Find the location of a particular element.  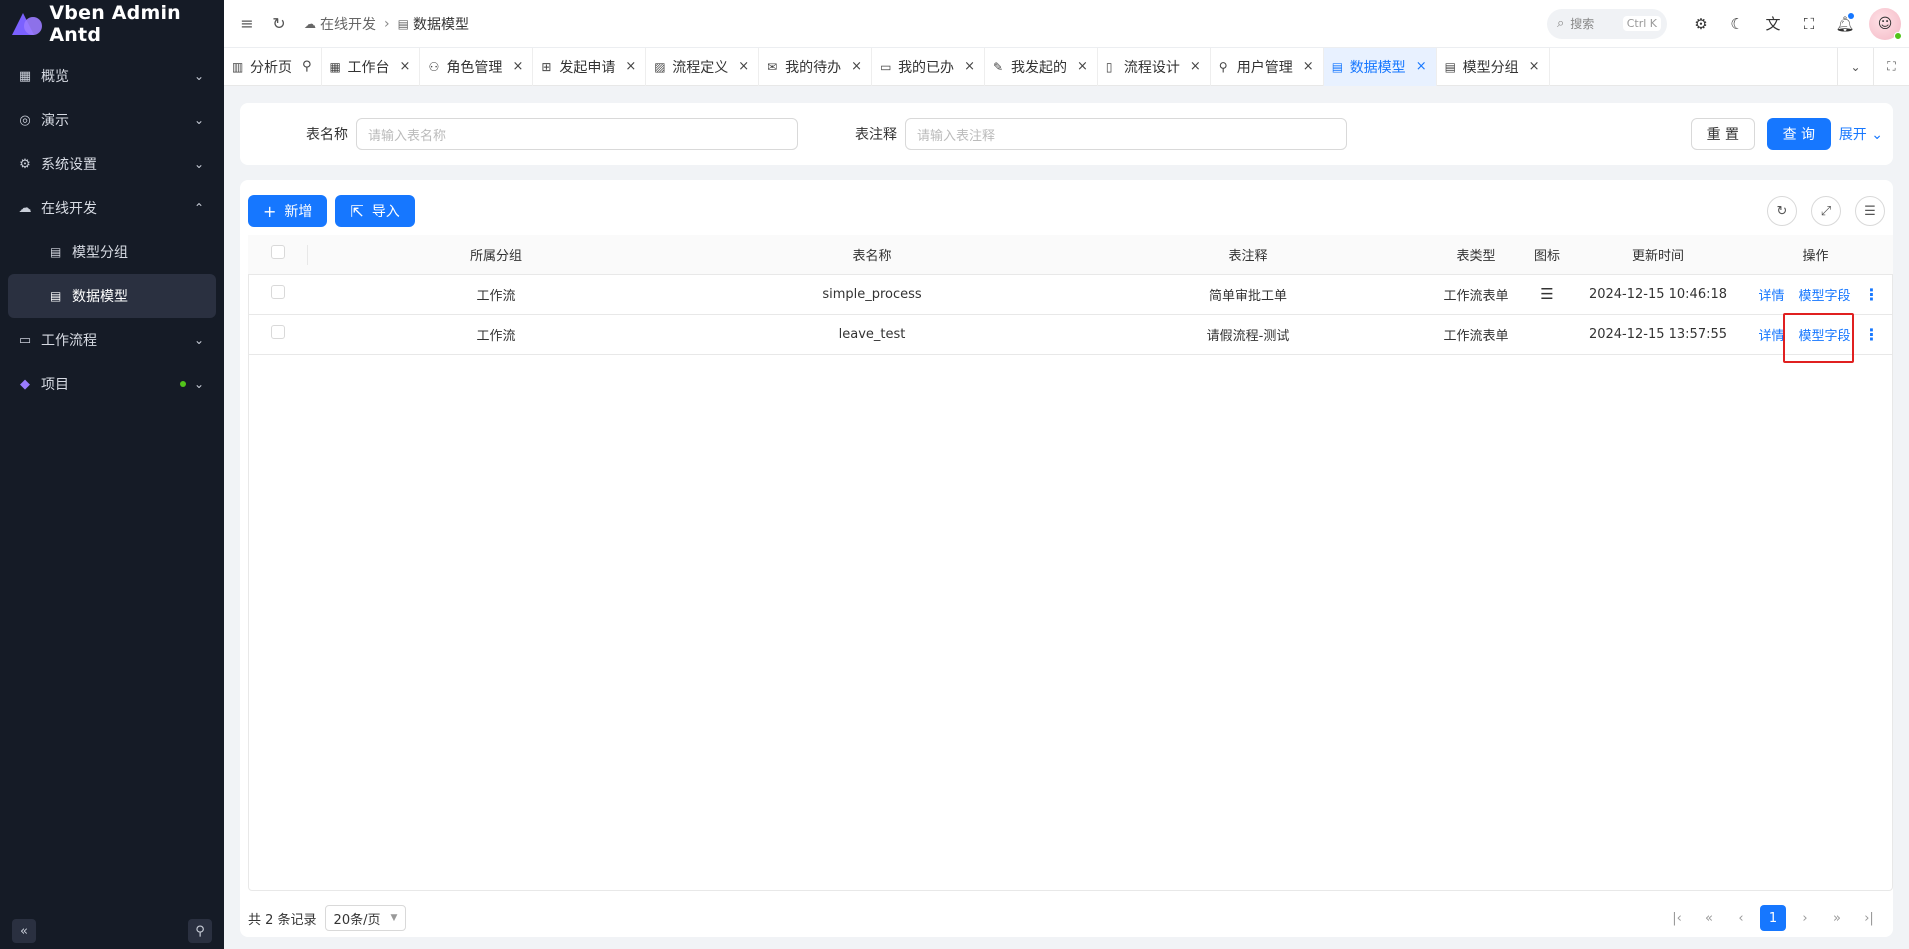

global-search: ⌕ 搜索 Ctrl K is located at coordinates (1607, 23).